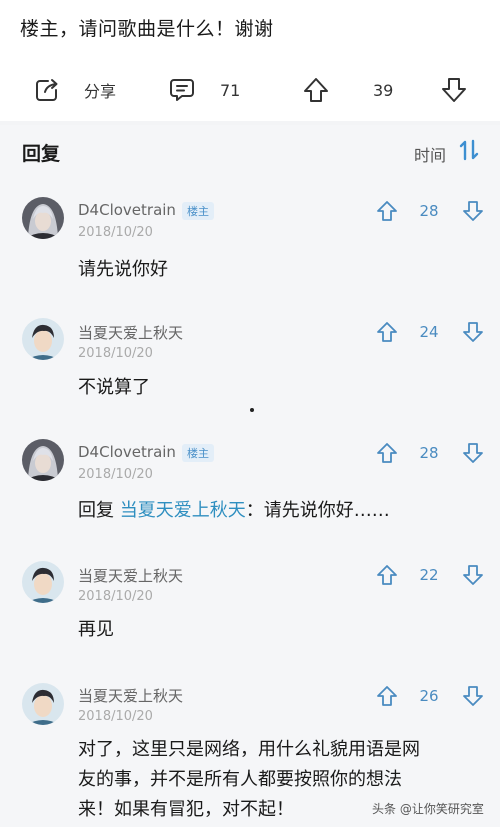  I want to click on reply-text-line: 友的事，并不是所有人都要按照你的想法, so click(240, 779).